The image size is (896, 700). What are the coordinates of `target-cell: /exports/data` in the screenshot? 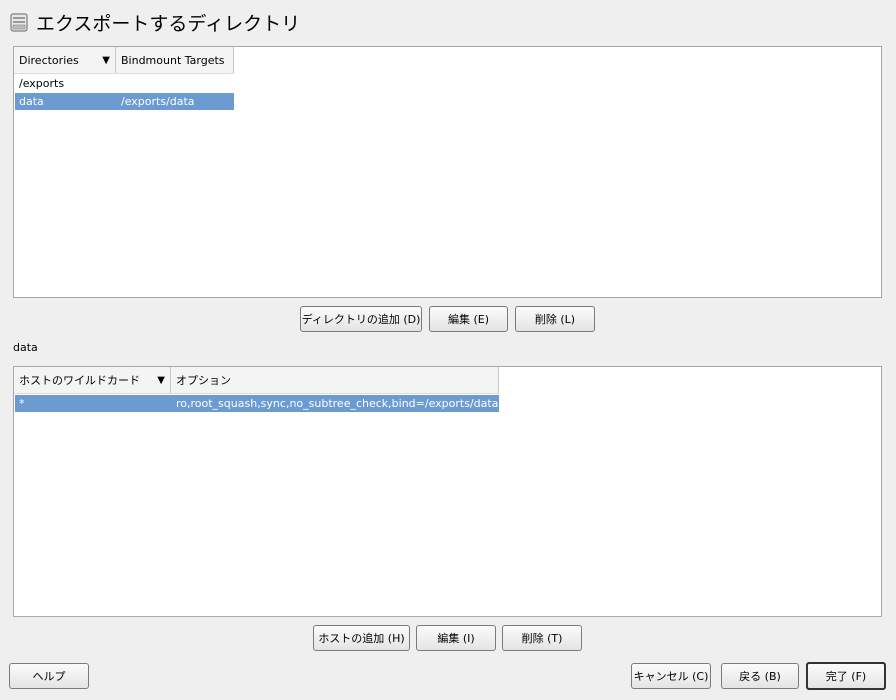 It's located at (158, 101).